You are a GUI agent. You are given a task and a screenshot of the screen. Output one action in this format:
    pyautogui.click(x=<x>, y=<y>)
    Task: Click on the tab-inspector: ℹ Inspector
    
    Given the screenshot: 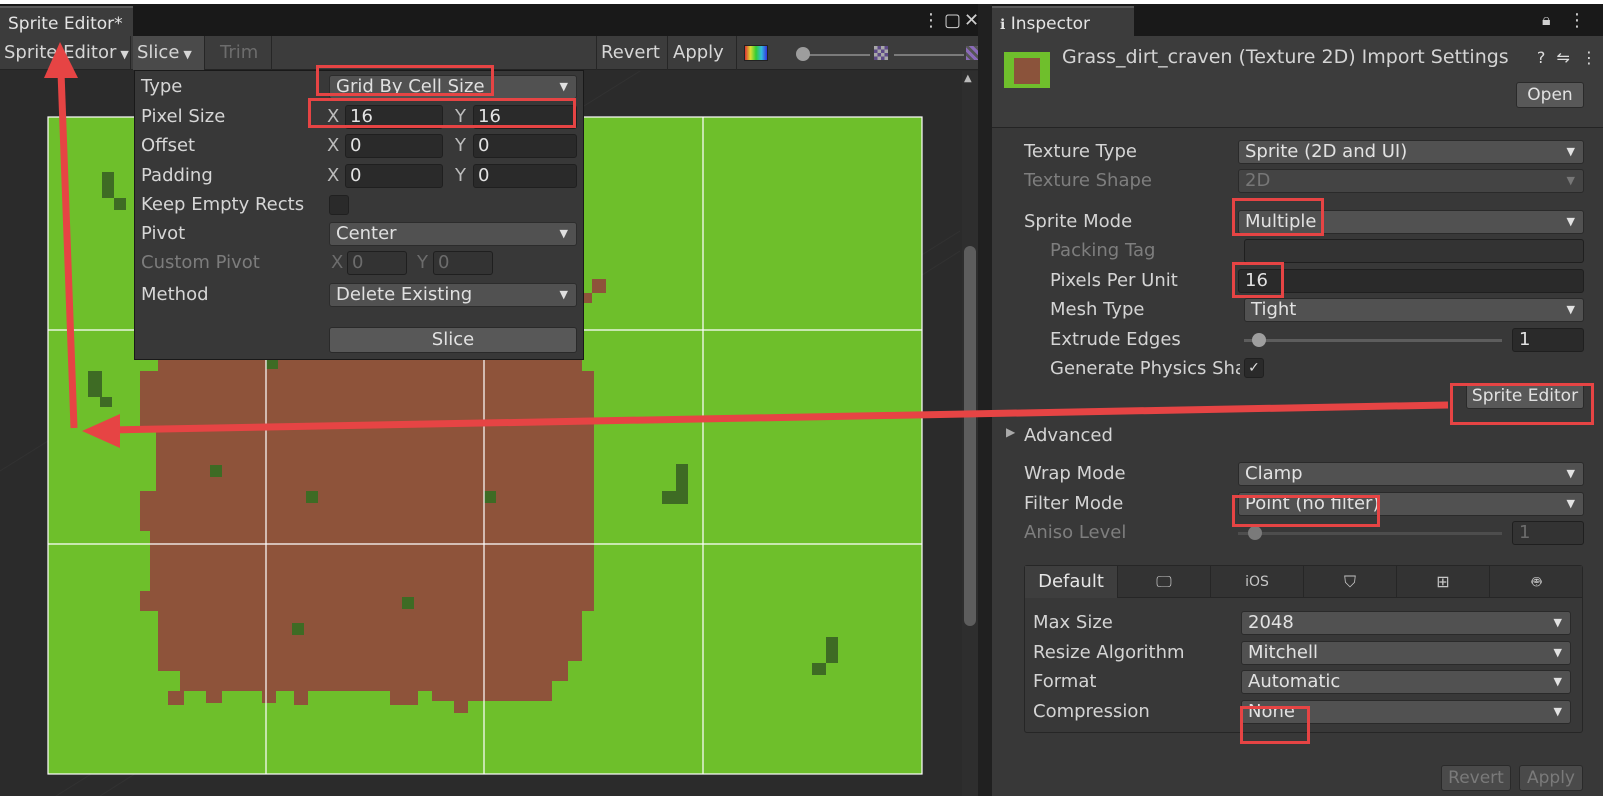 What is the action you would take?
    pyautogui.click(x=1063, y=21)
    